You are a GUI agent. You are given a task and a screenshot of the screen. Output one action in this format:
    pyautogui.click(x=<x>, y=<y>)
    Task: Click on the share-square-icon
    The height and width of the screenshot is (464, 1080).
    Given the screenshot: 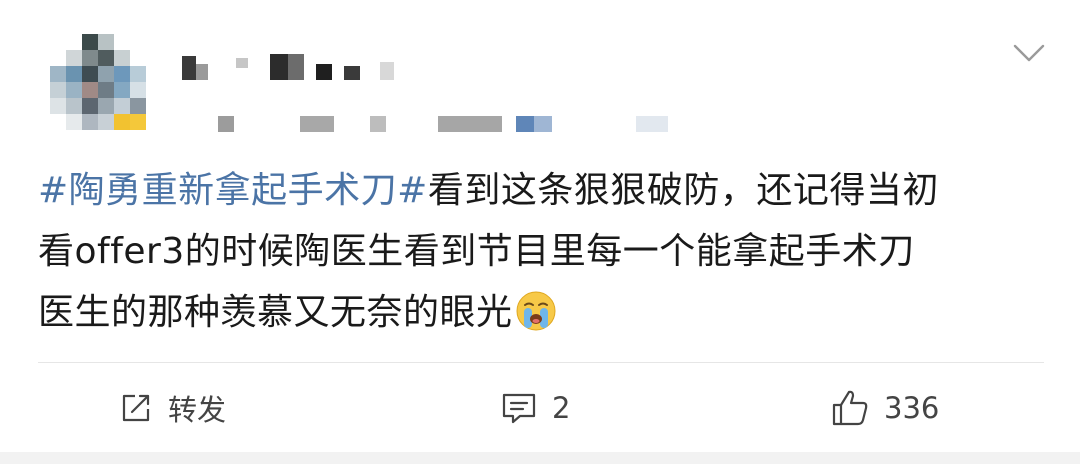 What is the action you would take?
    pyautogui.click(x=136, y=408)
    